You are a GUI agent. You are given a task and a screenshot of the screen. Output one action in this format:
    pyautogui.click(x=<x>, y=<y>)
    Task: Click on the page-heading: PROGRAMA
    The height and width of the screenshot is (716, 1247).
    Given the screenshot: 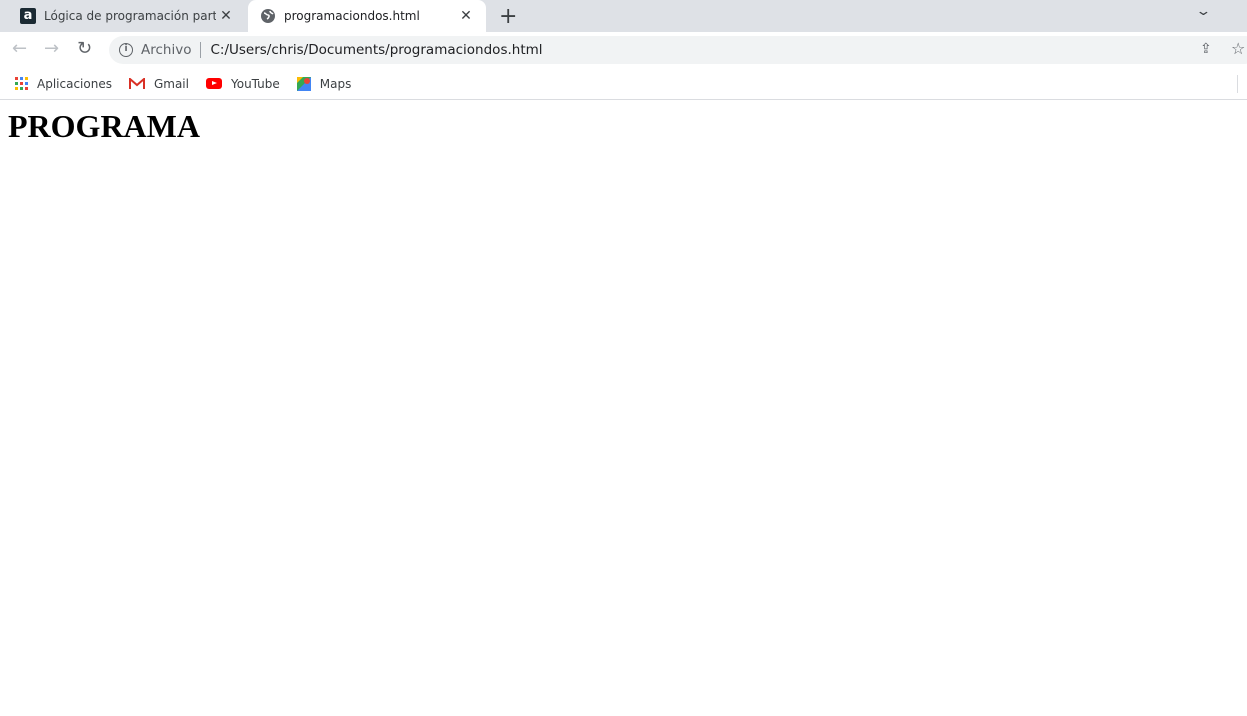 What is the action you would take?
    pyautogui.click(x=104, y=126)
    